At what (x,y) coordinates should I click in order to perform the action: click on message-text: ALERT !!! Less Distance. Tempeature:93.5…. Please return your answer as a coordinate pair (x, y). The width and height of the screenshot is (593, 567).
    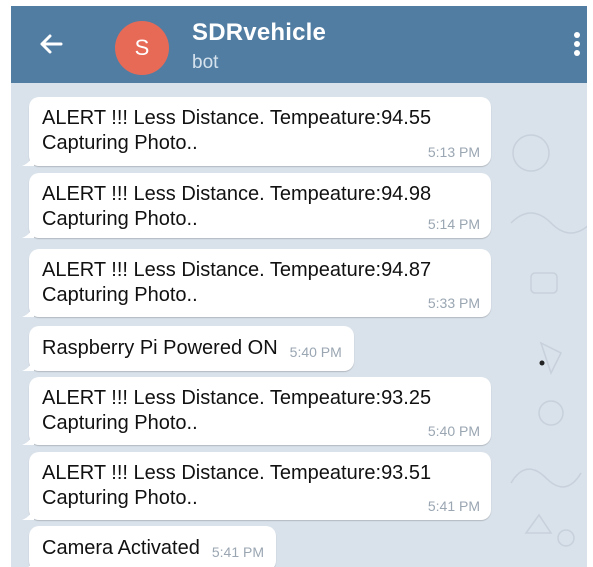
    Looking at the image, I should click on (237, 473).